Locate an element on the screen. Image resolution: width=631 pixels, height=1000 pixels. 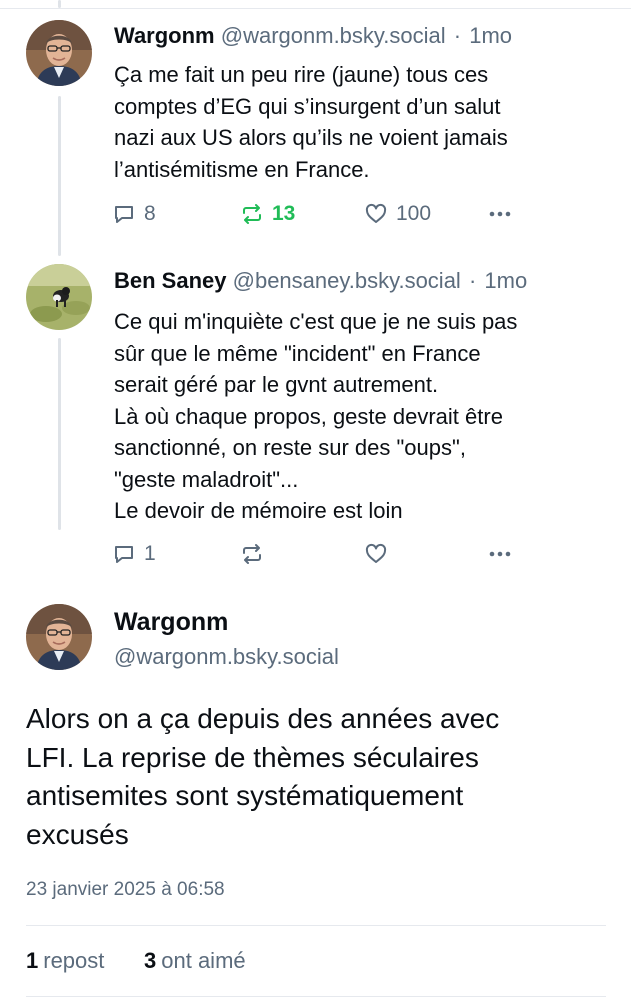
engagement-stats: 1 repost 3 ont aimé is located at coordinates (316, 961).